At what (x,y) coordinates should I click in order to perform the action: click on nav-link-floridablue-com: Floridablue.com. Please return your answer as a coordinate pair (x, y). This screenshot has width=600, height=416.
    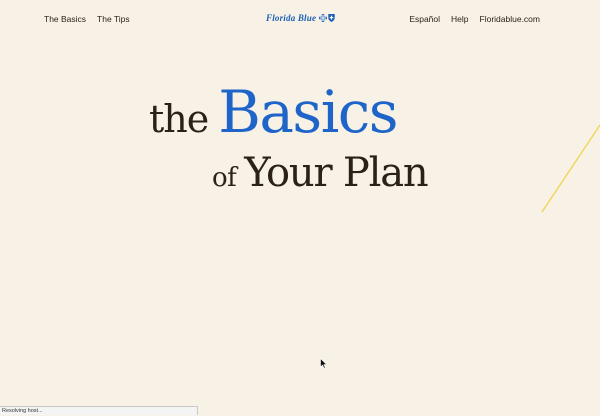
    Looking at the image, I should click on (510, 19).